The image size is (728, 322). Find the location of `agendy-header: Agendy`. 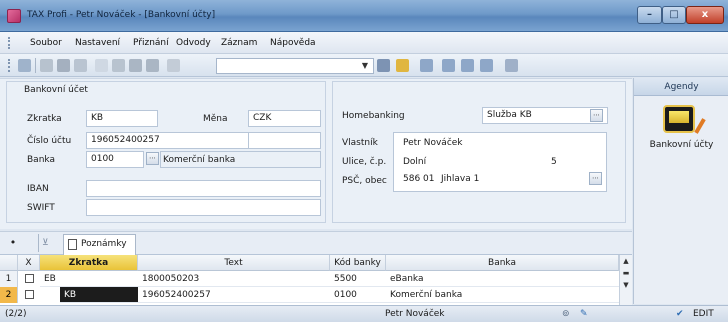

agendy-header: Agendy is located at coordinates (681, 87).